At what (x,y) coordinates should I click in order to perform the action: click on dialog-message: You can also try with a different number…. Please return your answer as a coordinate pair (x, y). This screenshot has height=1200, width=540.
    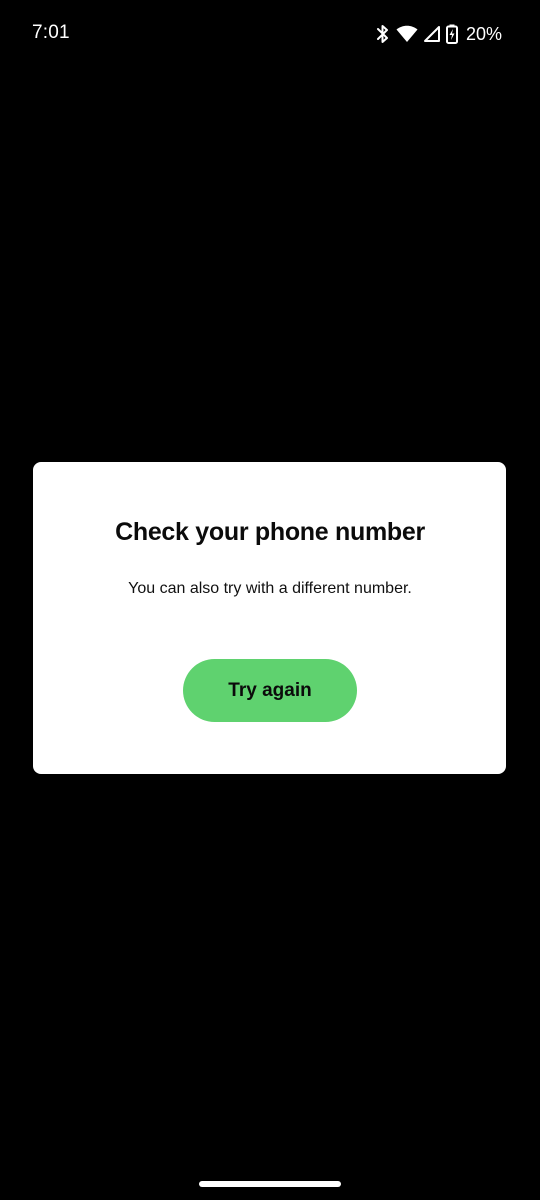
    Looking at the image, I should click on (270, 588).